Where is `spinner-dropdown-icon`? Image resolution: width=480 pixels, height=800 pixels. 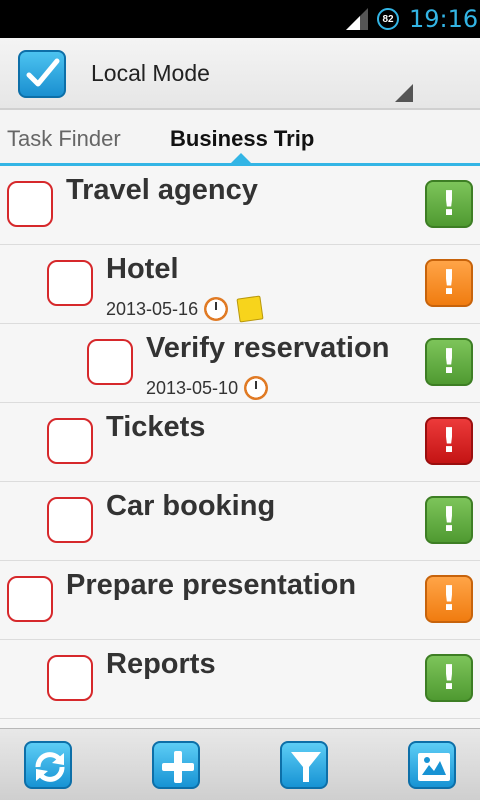
spinner-dropdown-icon is located at coordinates (404, 93).